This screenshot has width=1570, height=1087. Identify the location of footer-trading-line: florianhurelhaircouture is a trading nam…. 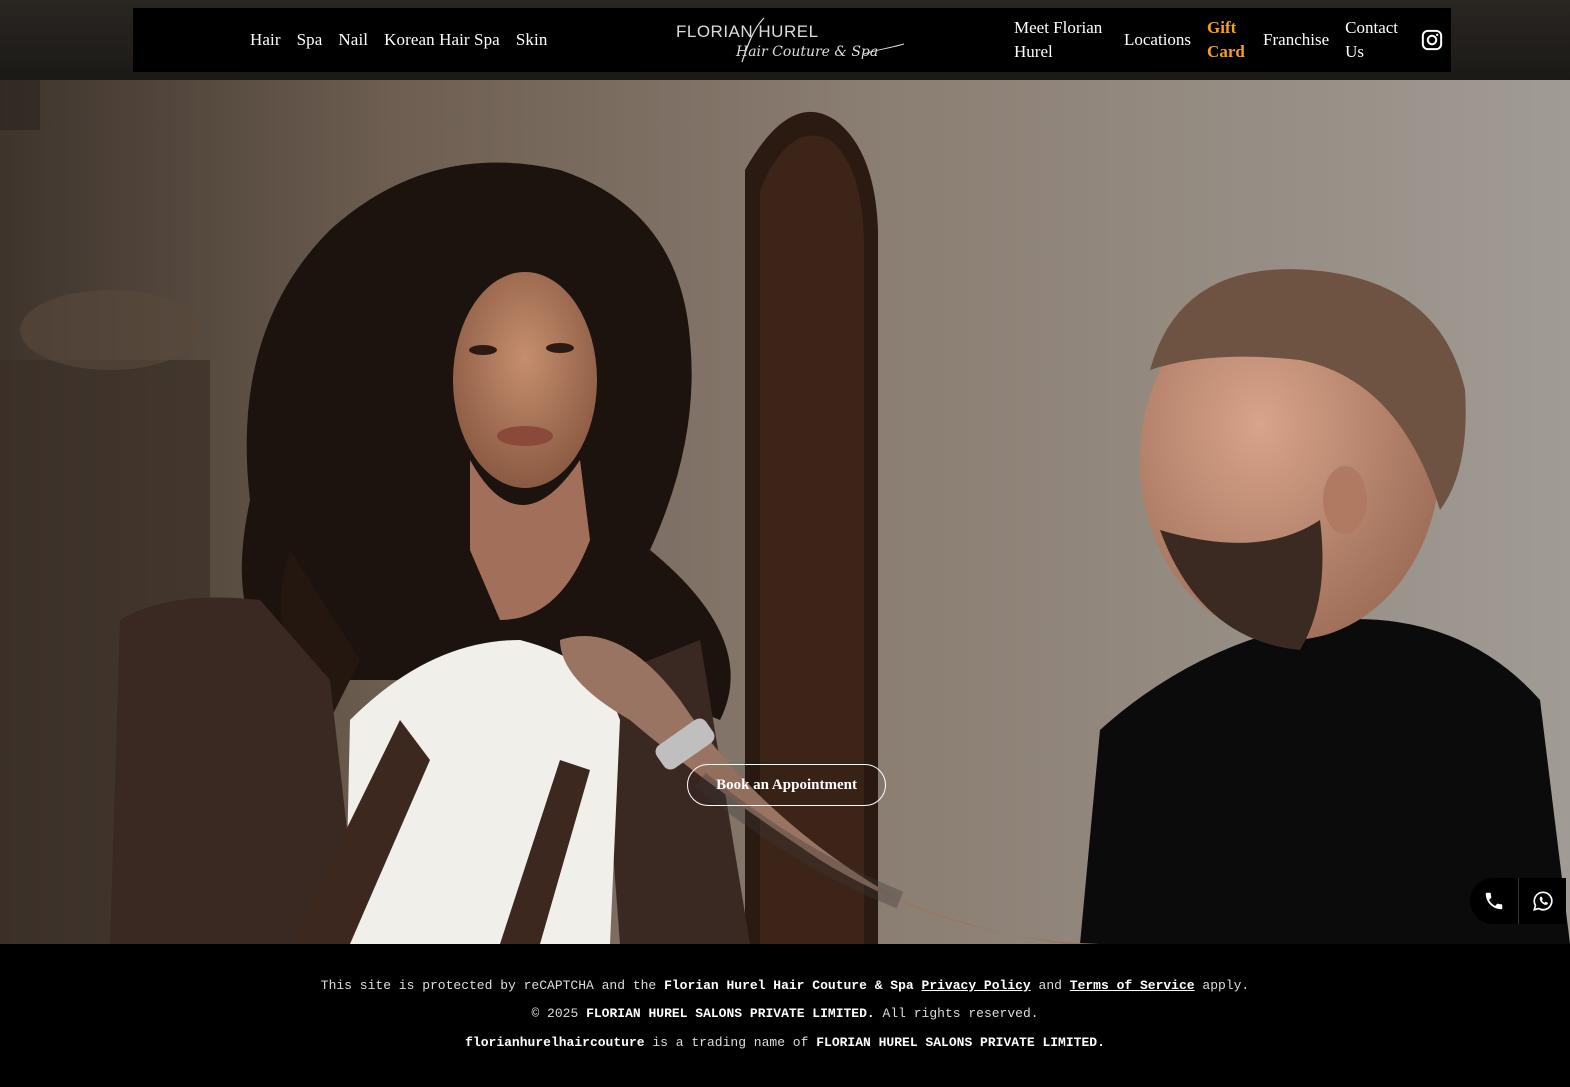
(785, 1042).